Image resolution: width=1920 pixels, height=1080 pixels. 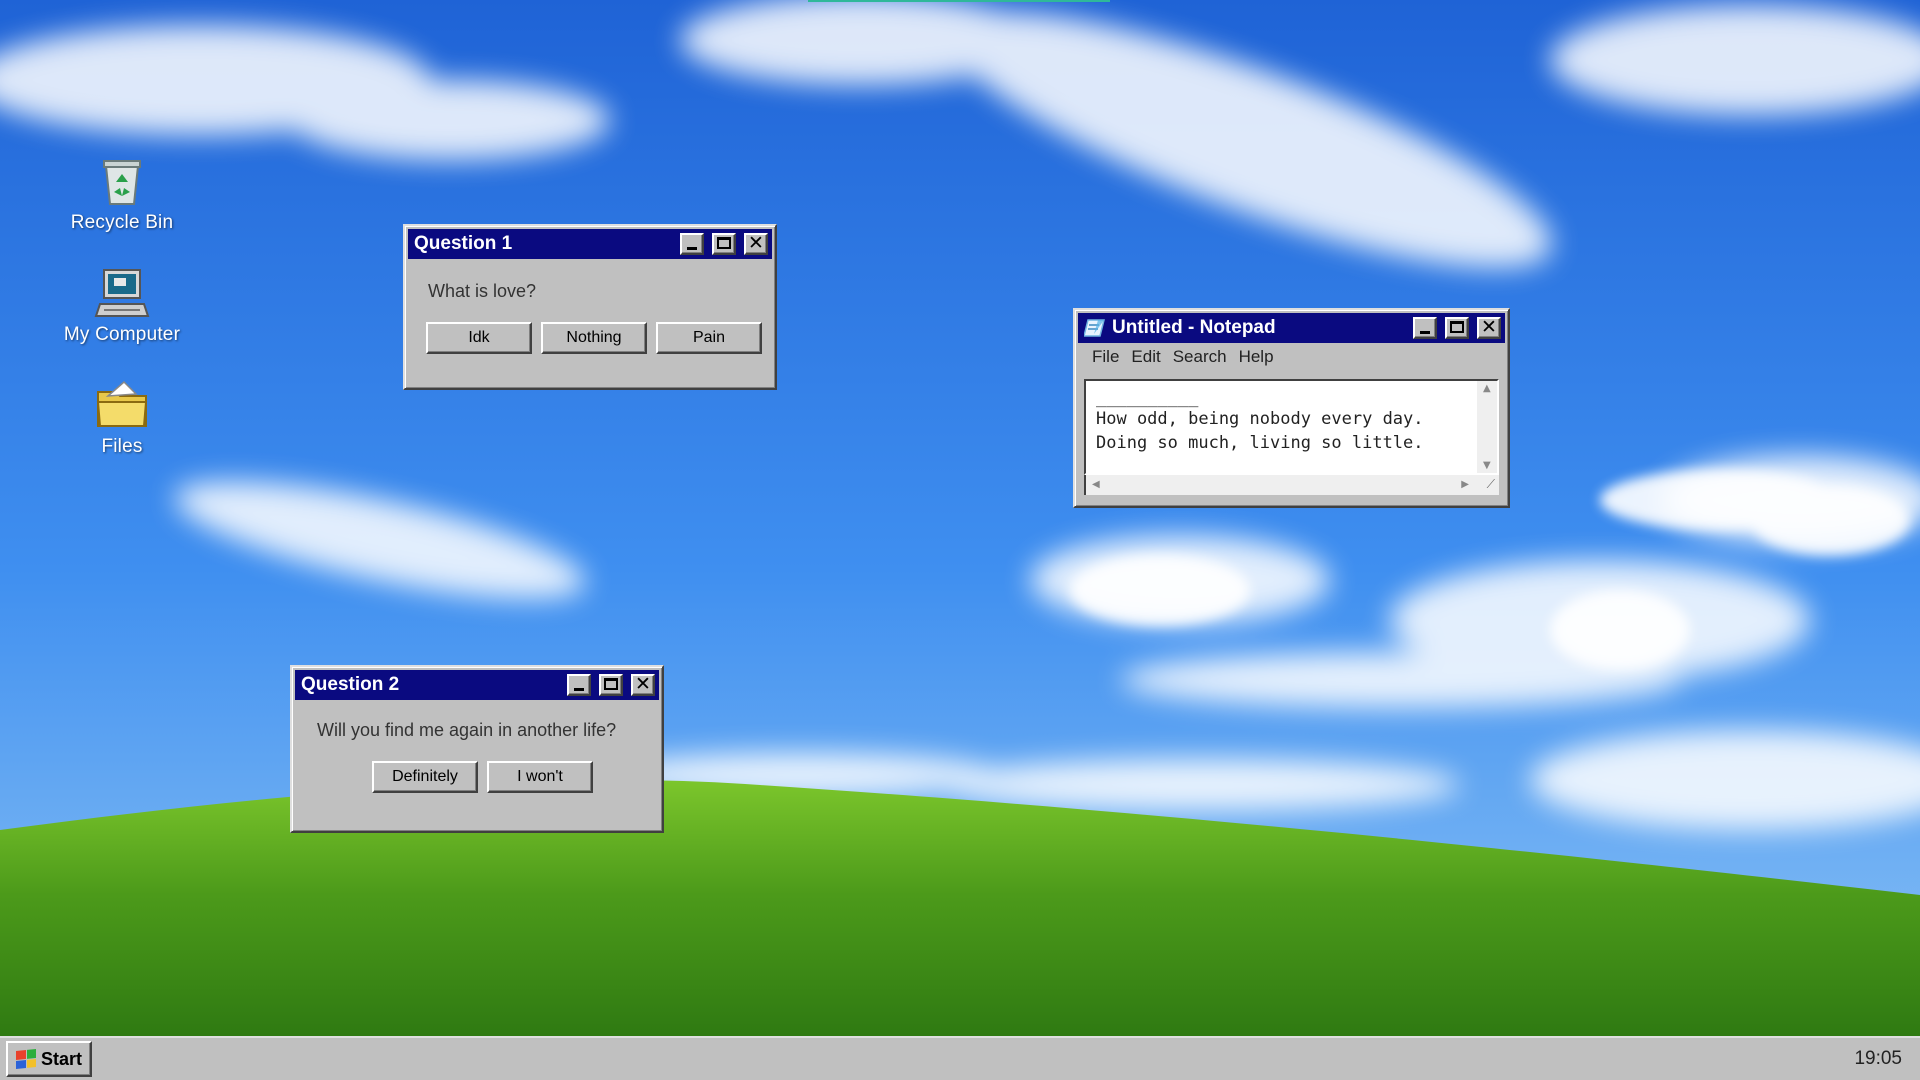 I want to click on menu-help: Help, so click(x=1256, y=357).